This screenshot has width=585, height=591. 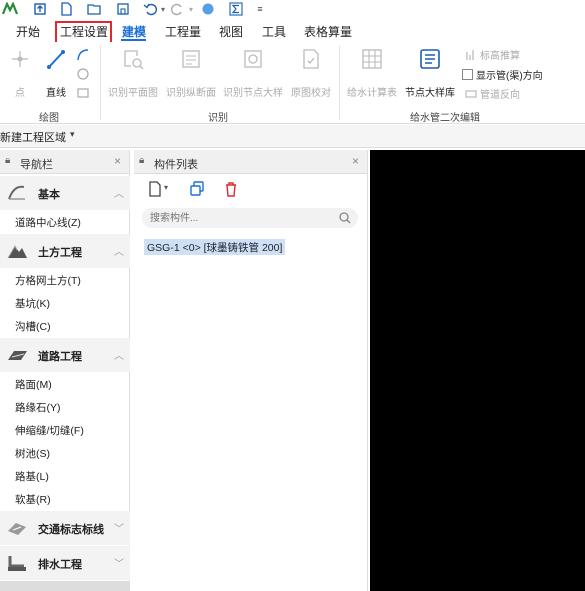 I want to click on component-panel-header: 🔒︎ 构件列表 ×, so click(x=250, y=162).